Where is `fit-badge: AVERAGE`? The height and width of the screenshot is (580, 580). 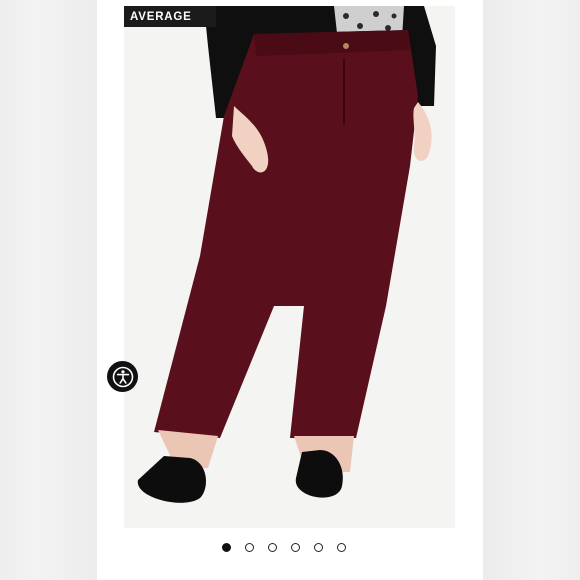
fit-badge: AVERAGE is located at coordinates (170, 16).